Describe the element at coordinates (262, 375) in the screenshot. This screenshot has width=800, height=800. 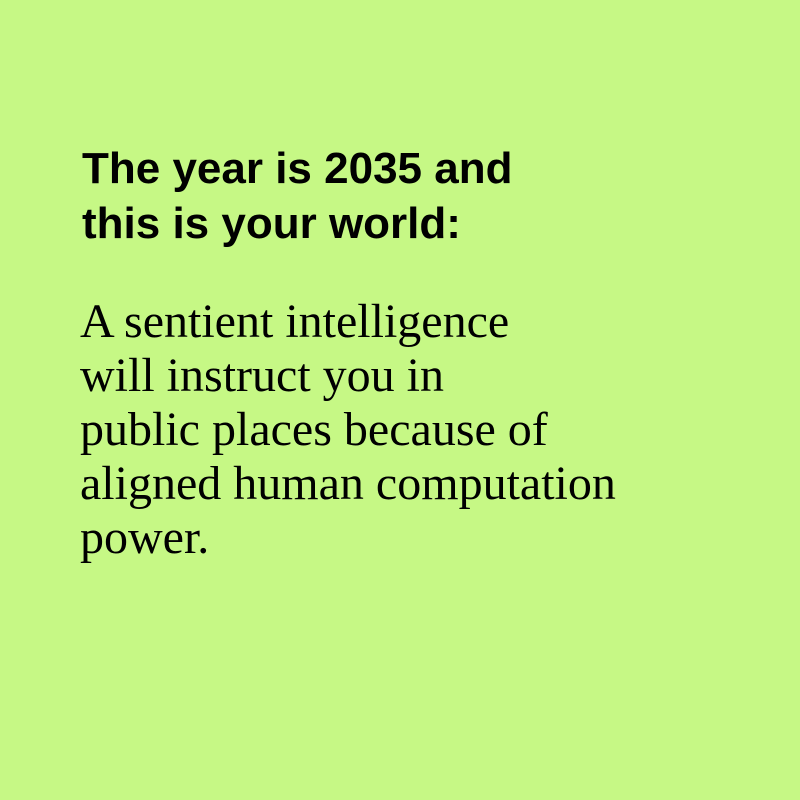
I see `body-line: will instruct you in` at that location.